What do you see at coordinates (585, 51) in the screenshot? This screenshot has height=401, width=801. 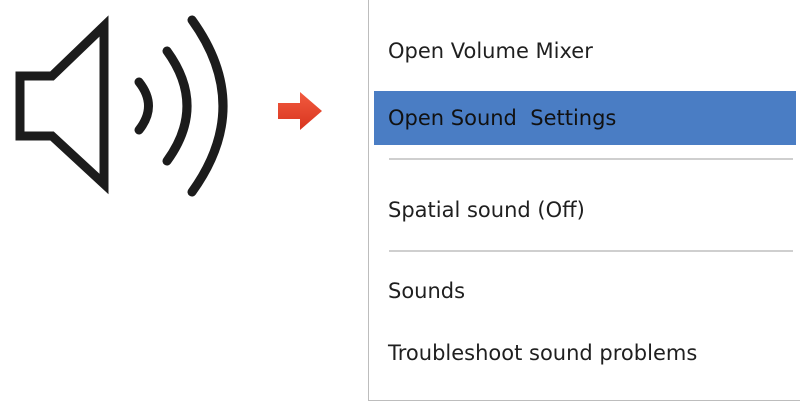 I see `menu-item-open-volume-mixer: Open Volume Mixer` at bounding box center [585, 51].